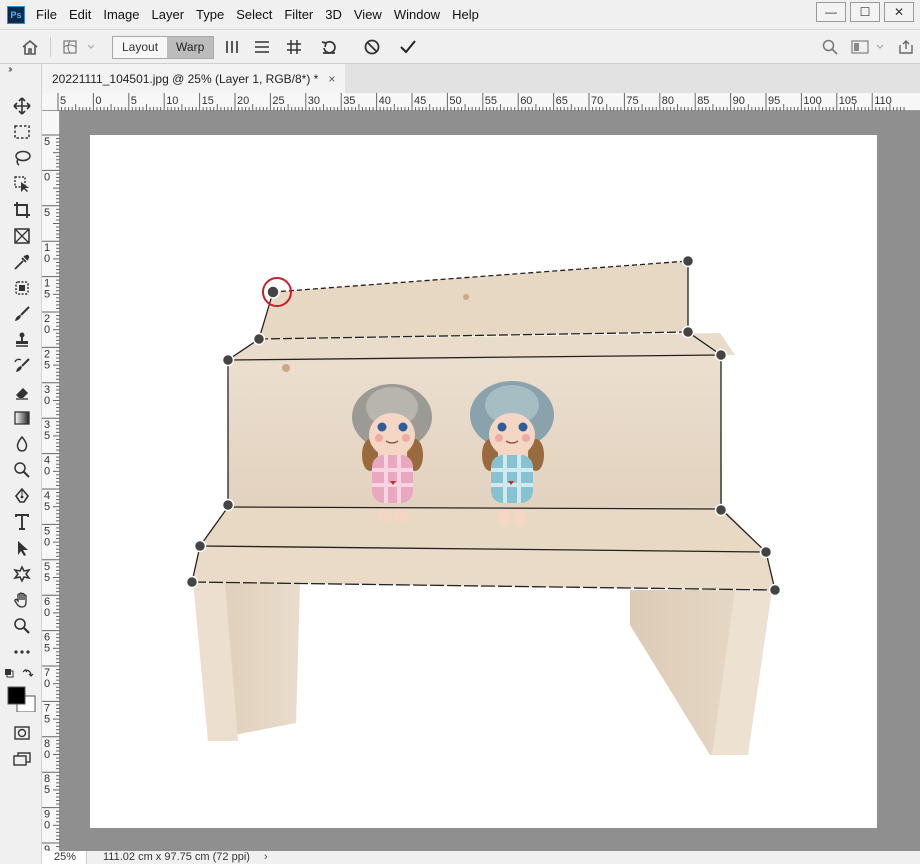  What do you see at coordinates (22, 158) in the screenshot?
I see `lasso-tool-icon` at bounding box center [22, 158].